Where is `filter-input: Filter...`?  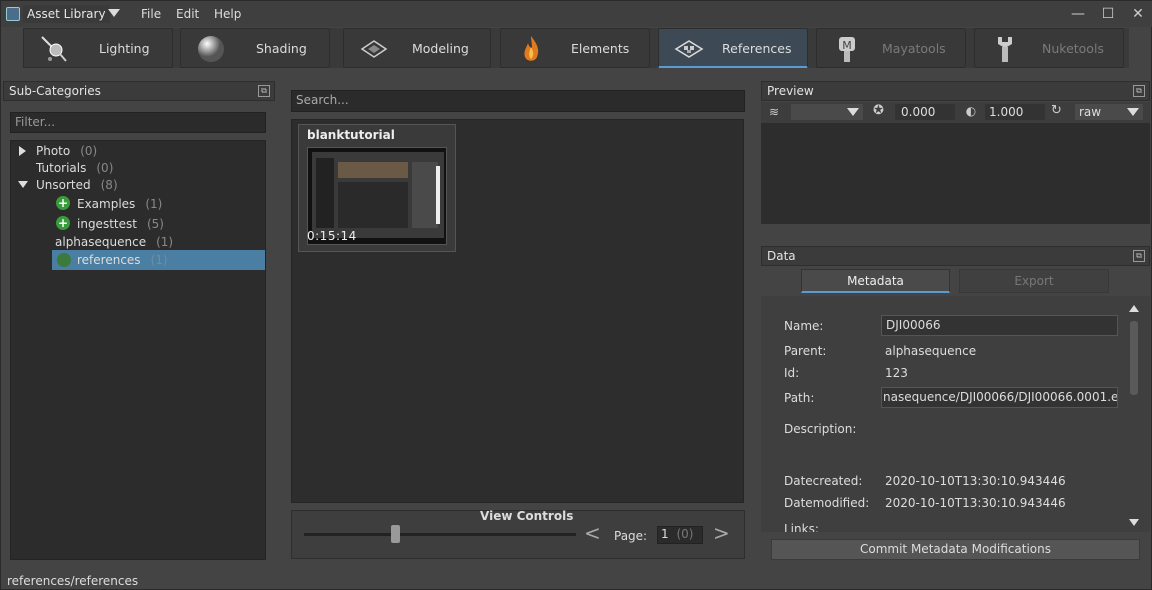 filter-input: Filter... is located at coordinates (138, 122).